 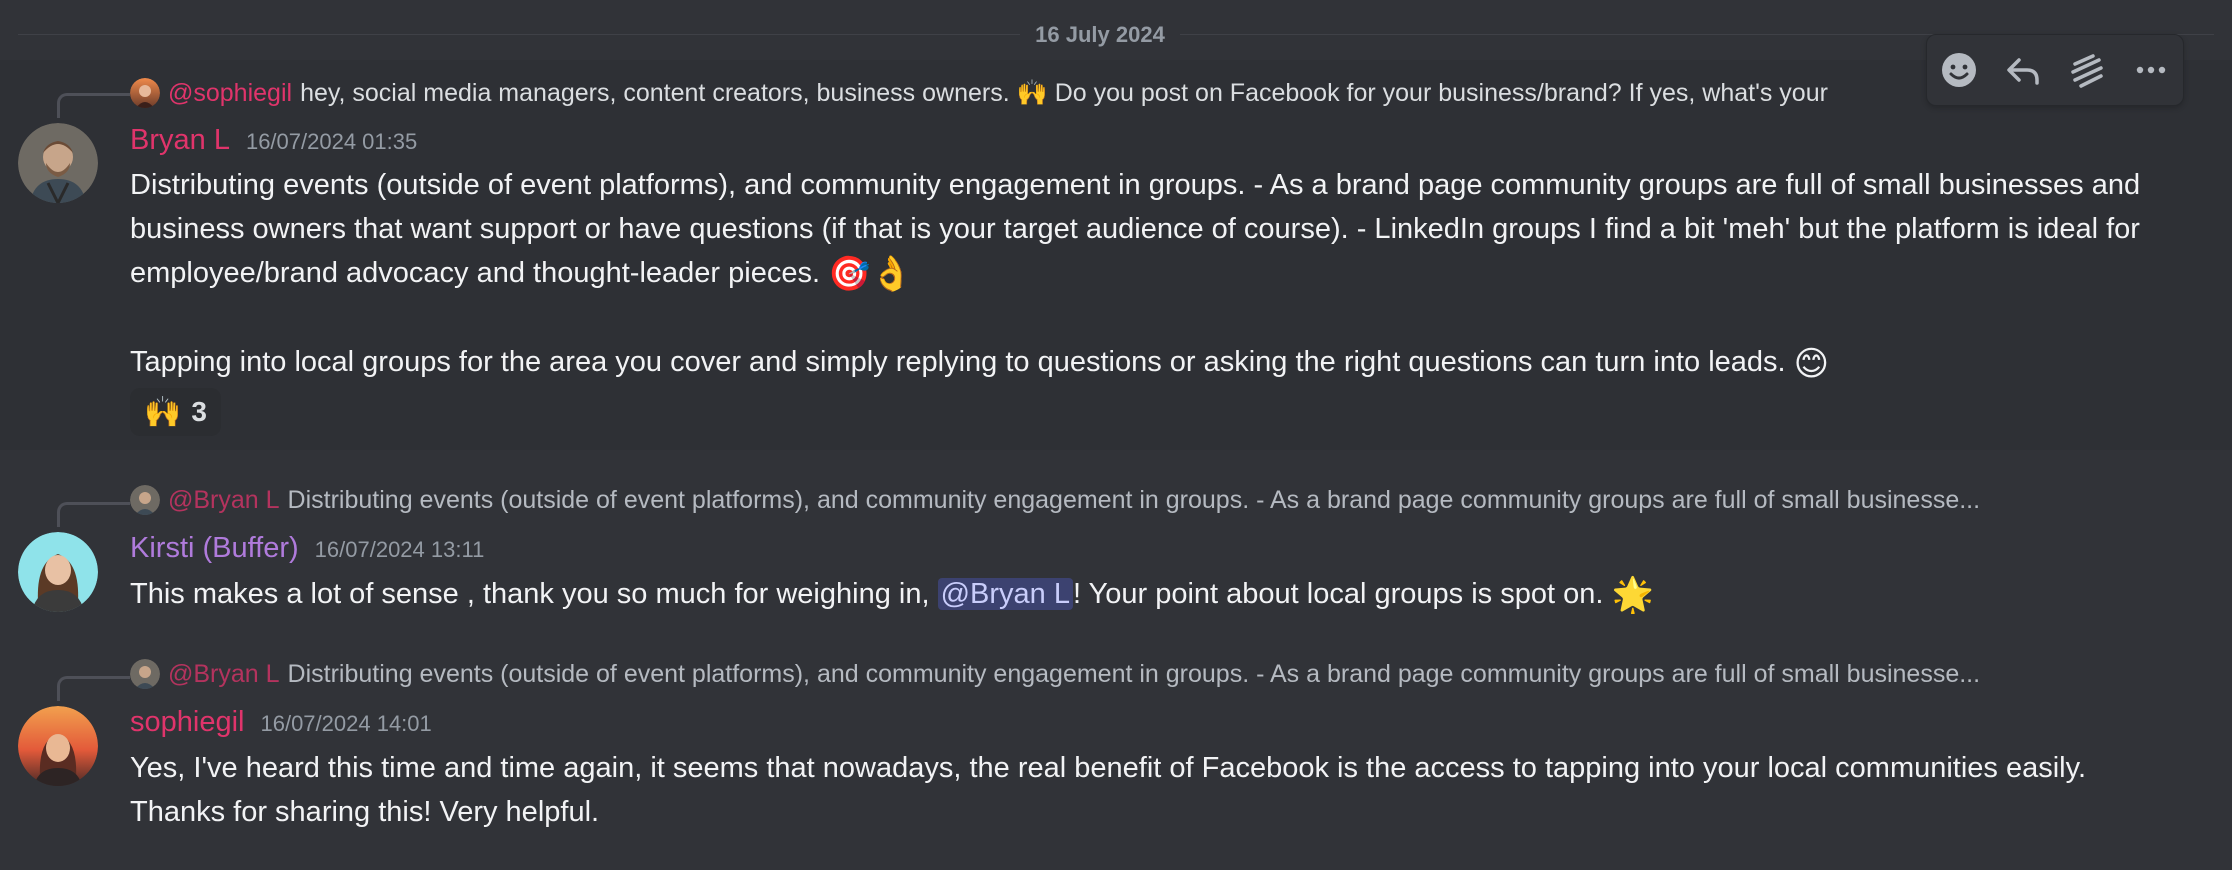 What do you see at coordinates (230, 93) in the screenshot?
I see `reply-author: @sophiegil` at bounding box center [230, 93].